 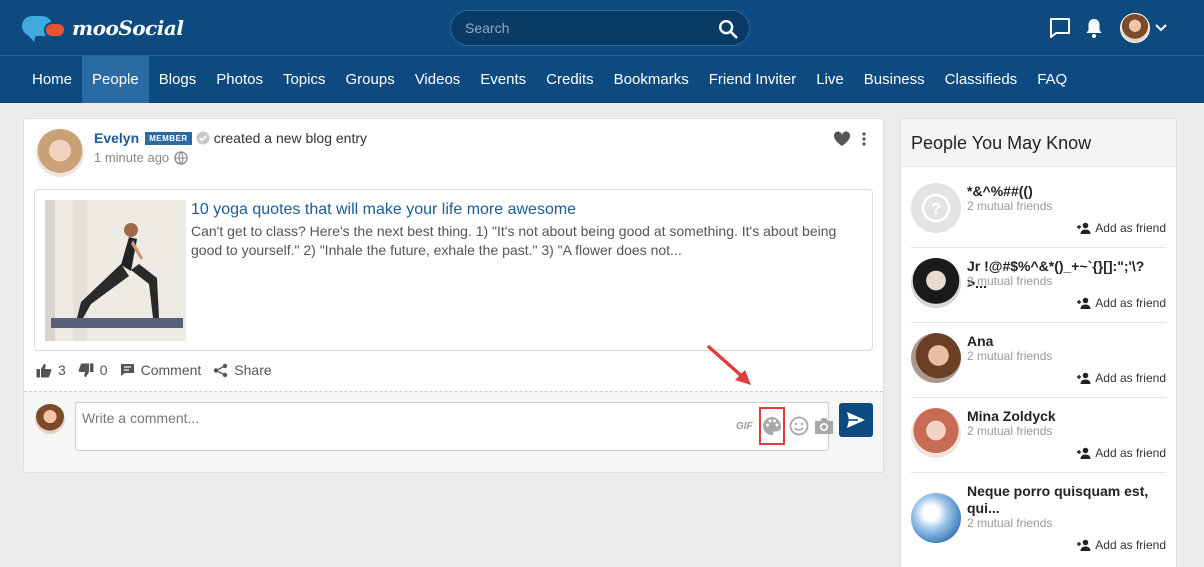 What do you see at coordinates (1161, 28) in the screenshot?
I see `chevron-down-icon` at bounding box center [1161, 28].